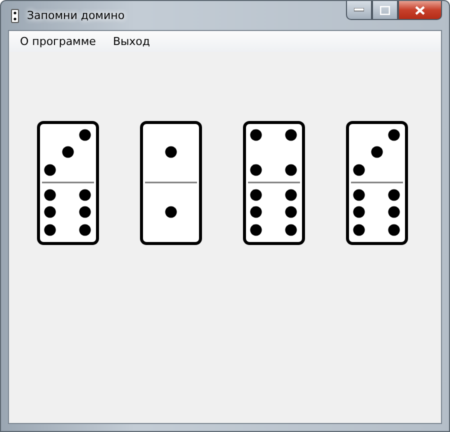  I want to click on domino-icon, so click(15, 15).